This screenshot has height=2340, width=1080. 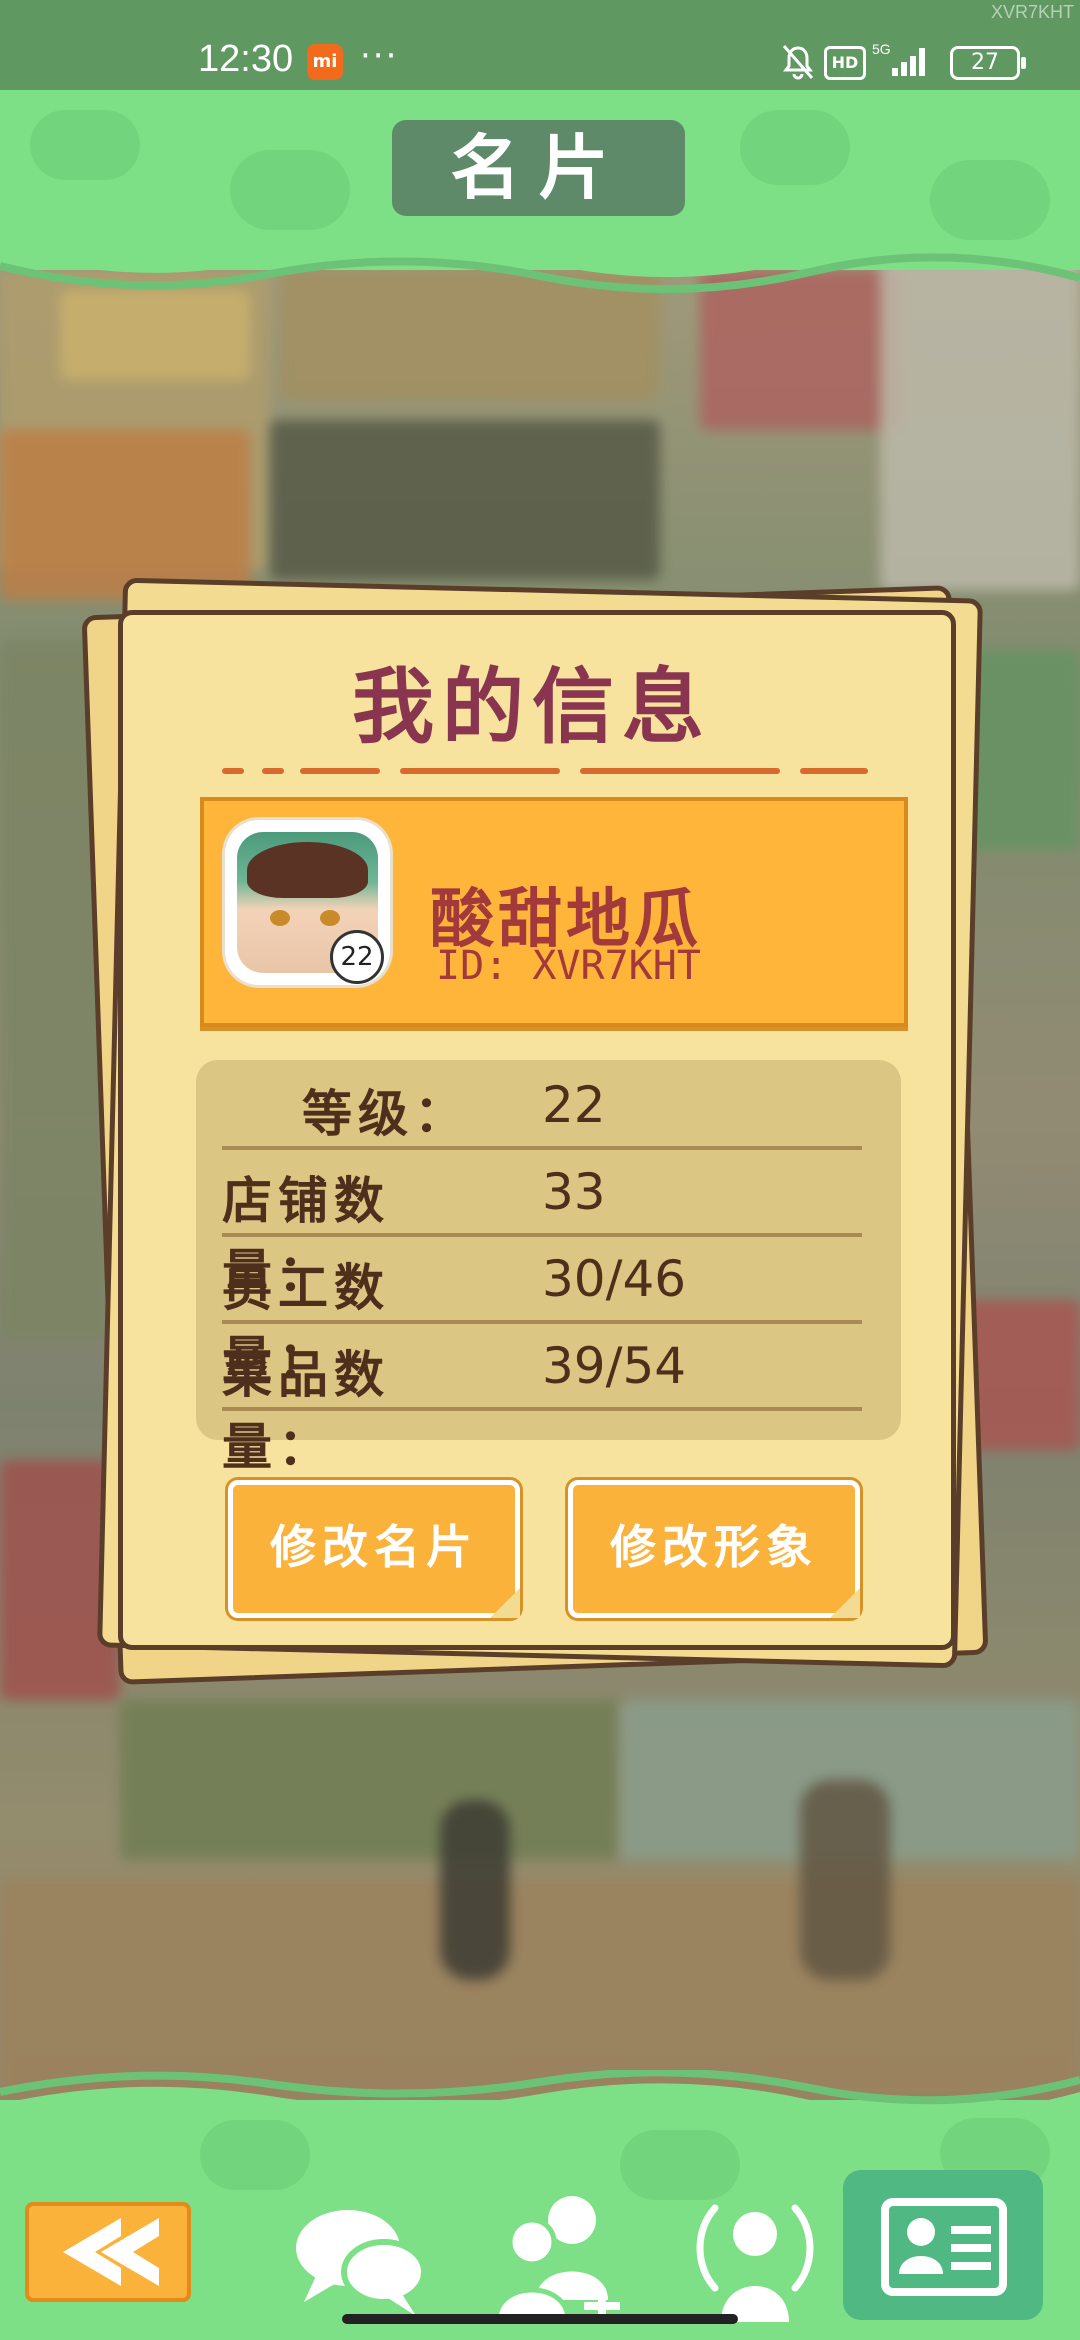 I want to click on edit-avatar-button: 修改形象, so click(x=714, y=1549).